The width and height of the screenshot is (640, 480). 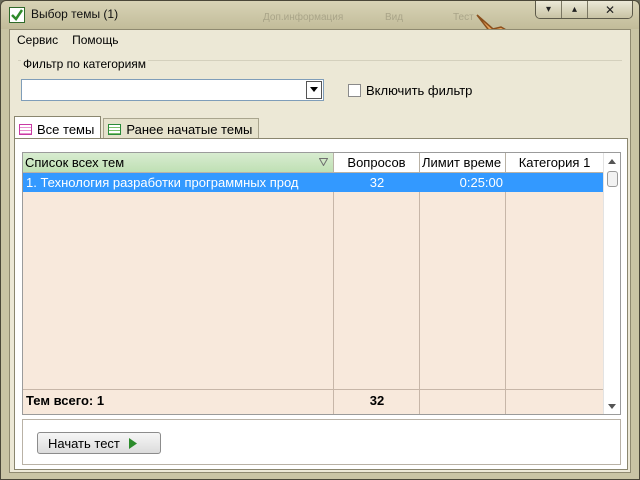 I want to click on background-menu-text: Тест, so click(x=463, y=17).